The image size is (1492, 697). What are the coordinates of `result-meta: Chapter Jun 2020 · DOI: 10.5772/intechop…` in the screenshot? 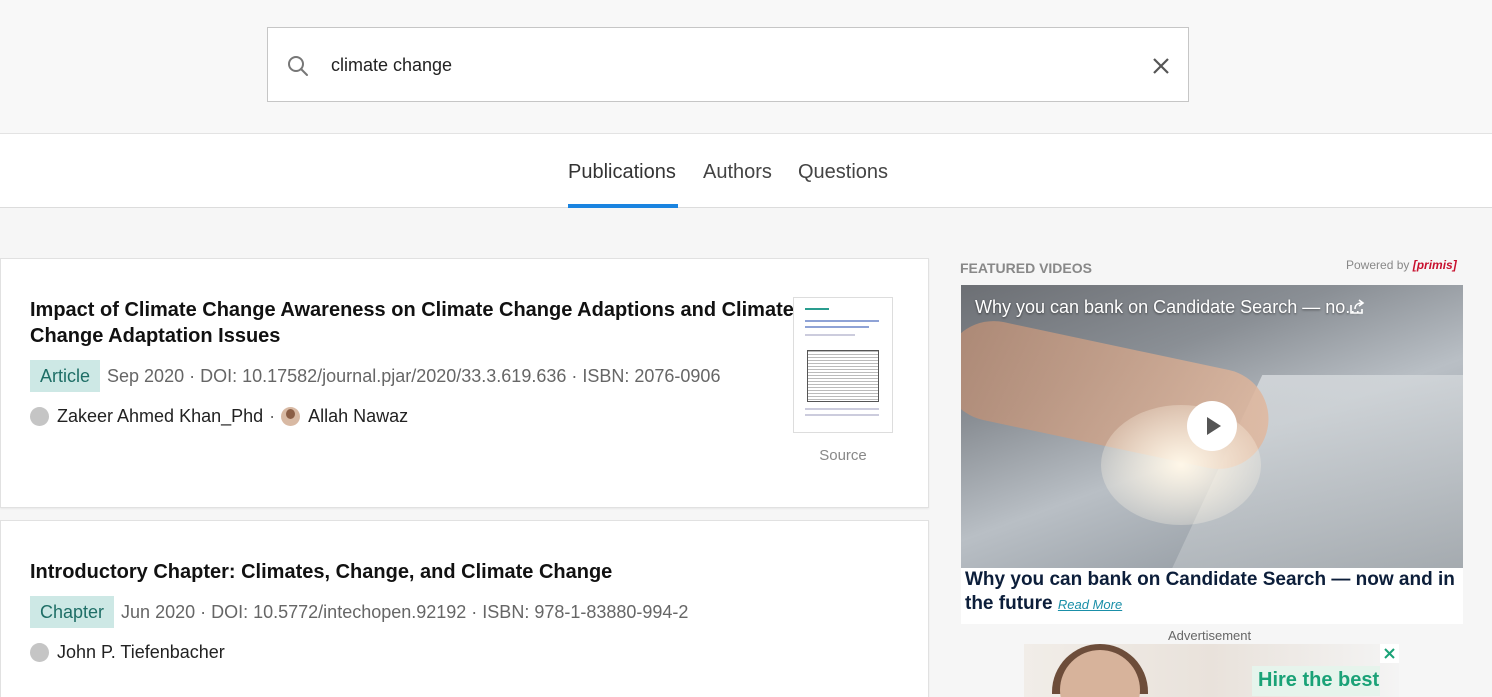 It's located at (359, 612).